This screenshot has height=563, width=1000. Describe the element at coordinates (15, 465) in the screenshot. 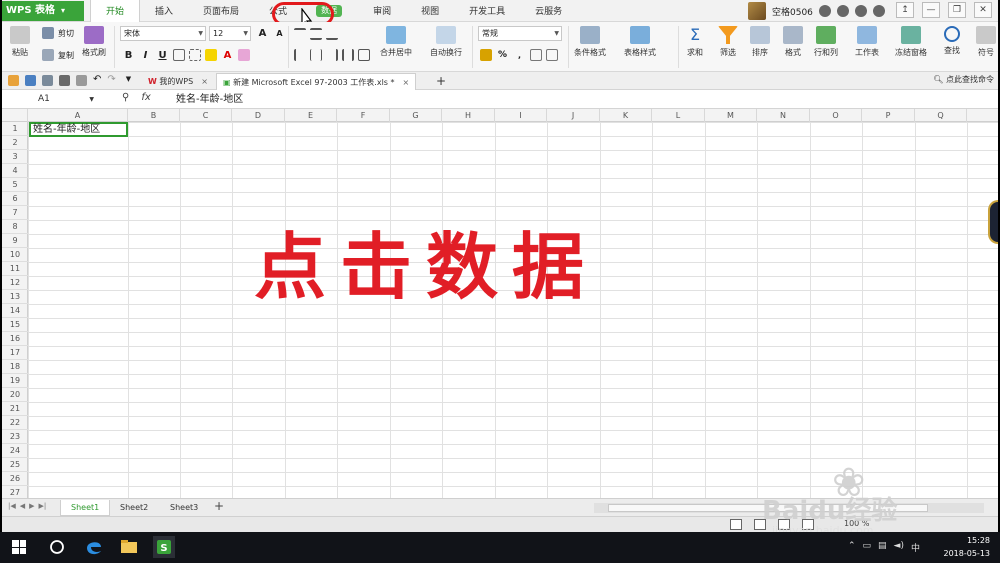

I see `row-header: 25` at that location.